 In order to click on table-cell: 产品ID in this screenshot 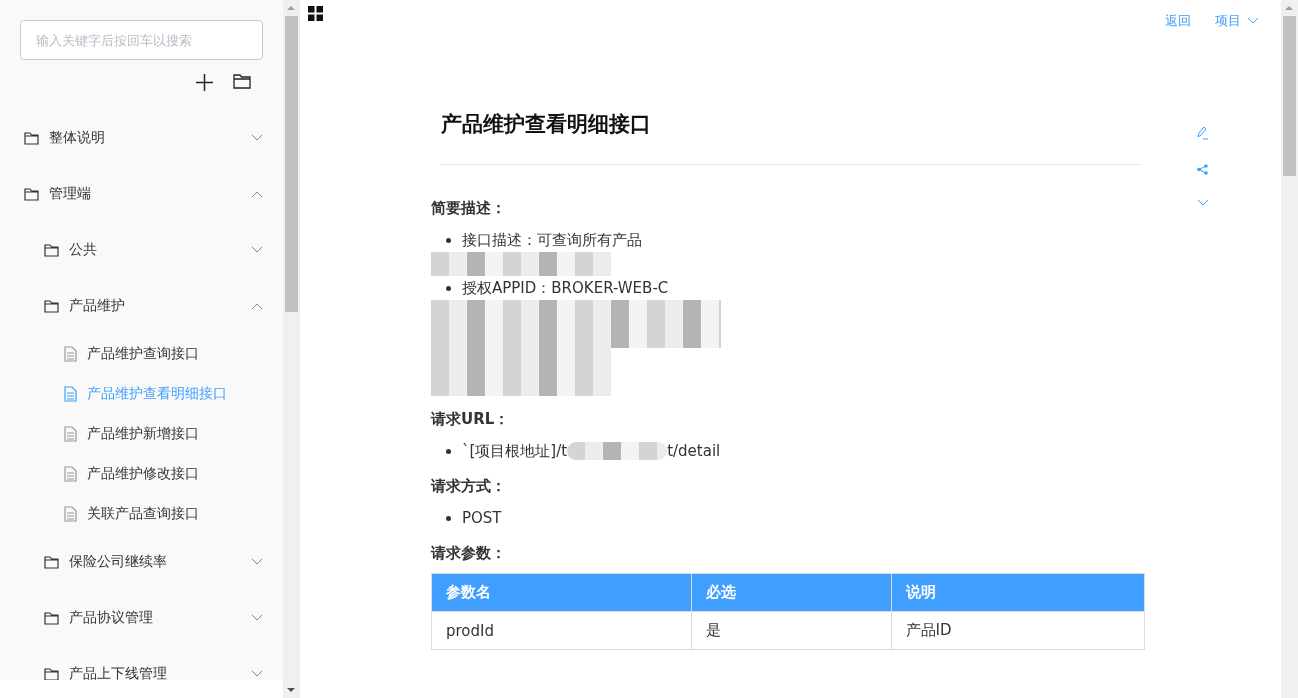, I will do `click(1018, 630)`.